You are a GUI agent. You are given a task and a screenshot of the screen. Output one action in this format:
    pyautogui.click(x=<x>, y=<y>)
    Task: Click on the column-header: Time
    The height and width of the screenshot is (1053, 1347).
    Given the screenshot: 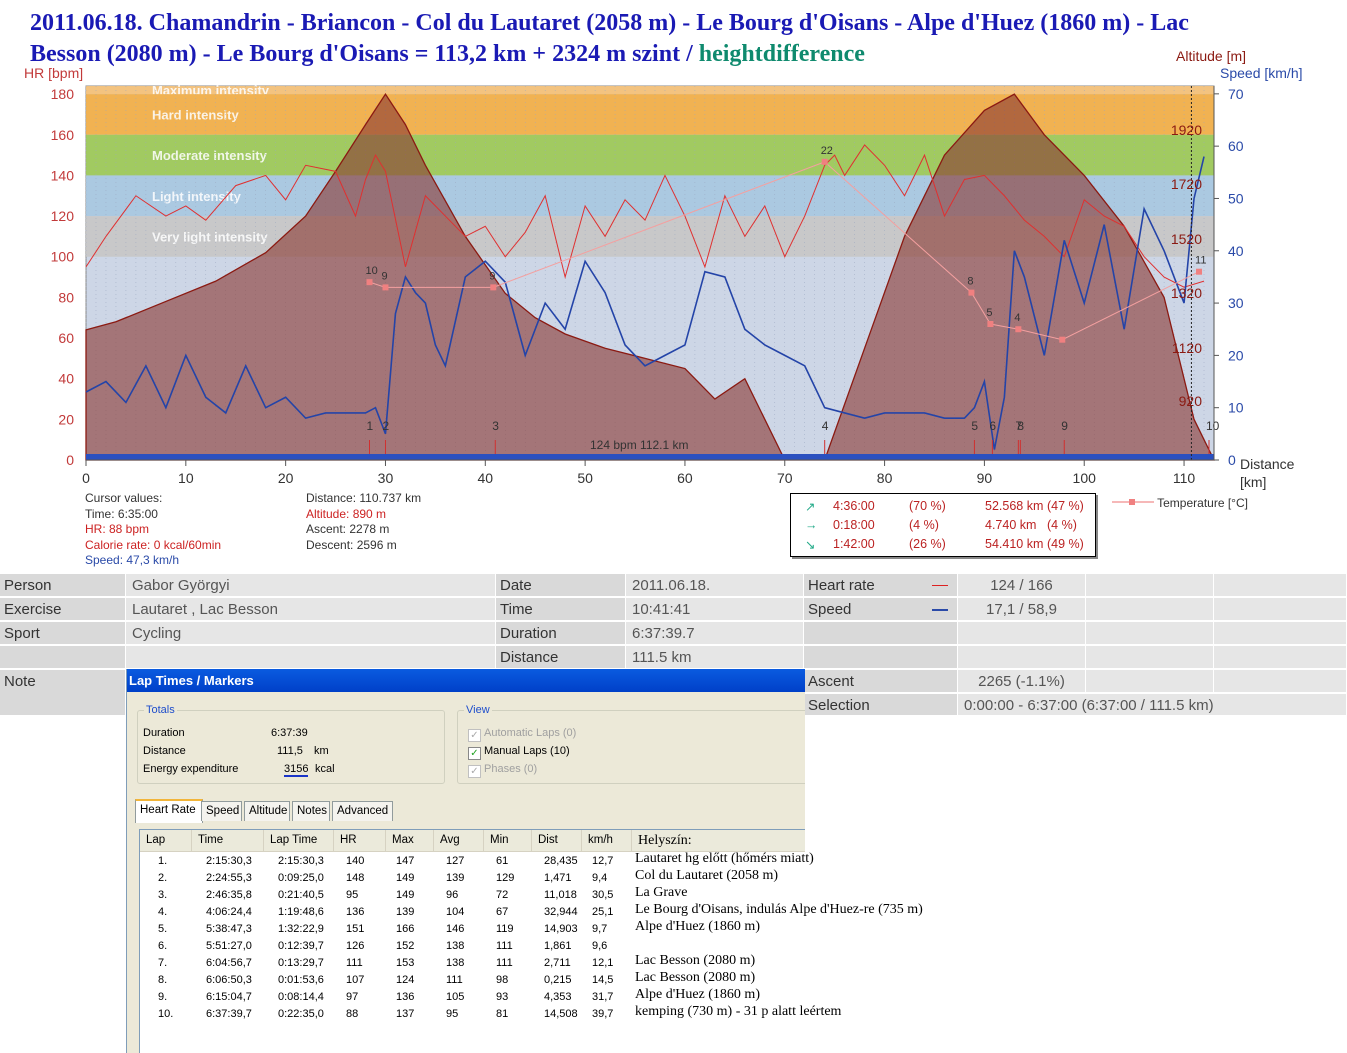 What is the action you would take?
    pyautogui.click(x=228, y=840)
    